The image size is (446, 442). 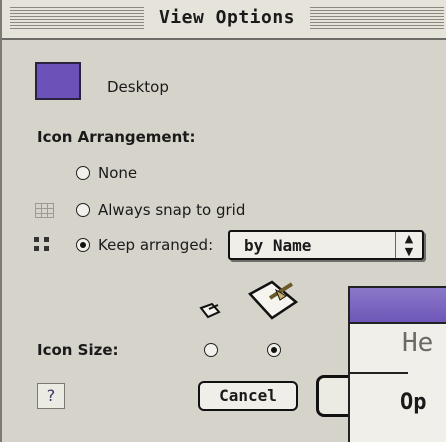 I want to click on title-bar-stripes-right, so click(x=377, y=18).